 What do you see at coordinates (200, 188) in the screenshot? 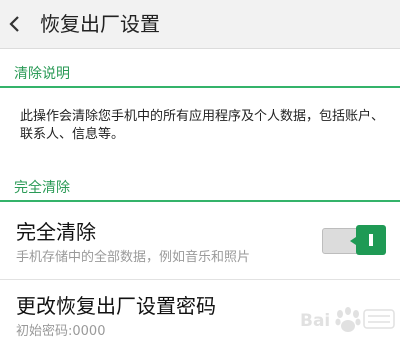
I see `section-header-full-clear: 完全清除` at bounding box center [200, 188].